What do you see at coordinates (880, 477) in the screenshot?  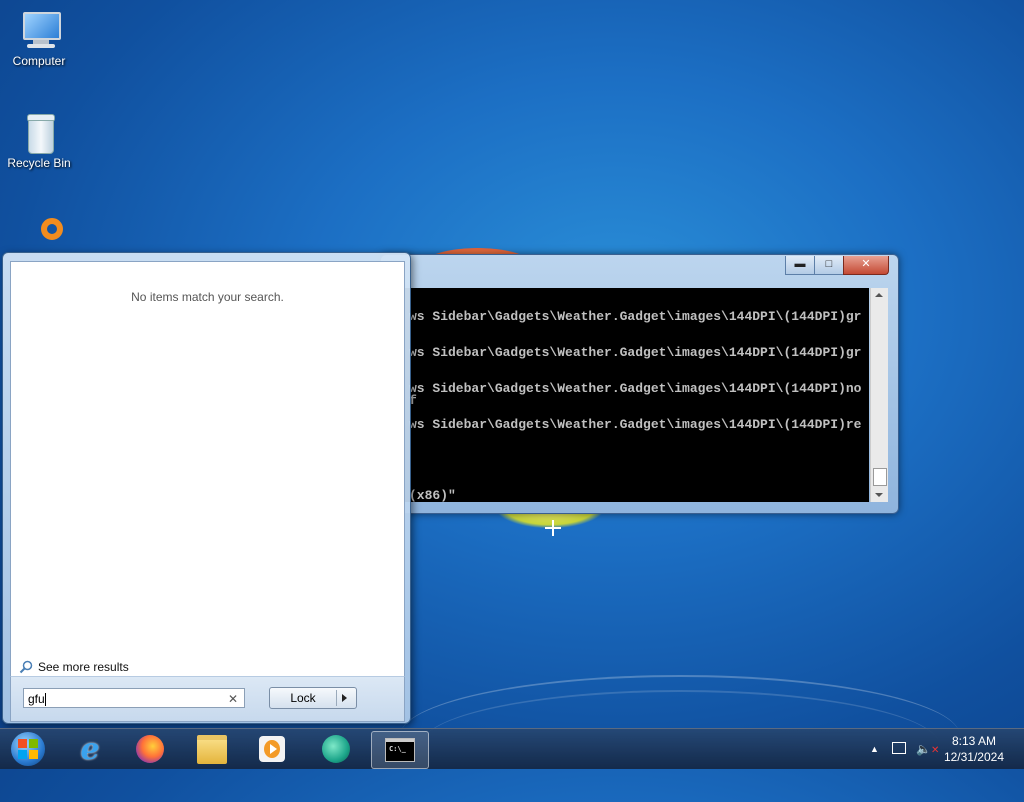 I see `scroll-thumb` at bounding box center [880, 477].